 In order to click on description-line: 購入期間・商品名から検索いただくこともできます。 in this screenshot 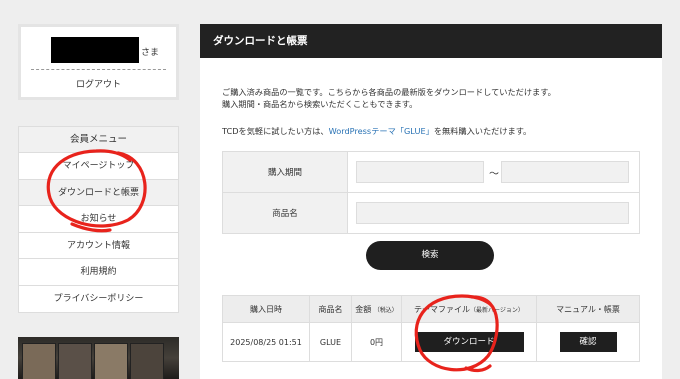, I will do `click(320, 104)`.